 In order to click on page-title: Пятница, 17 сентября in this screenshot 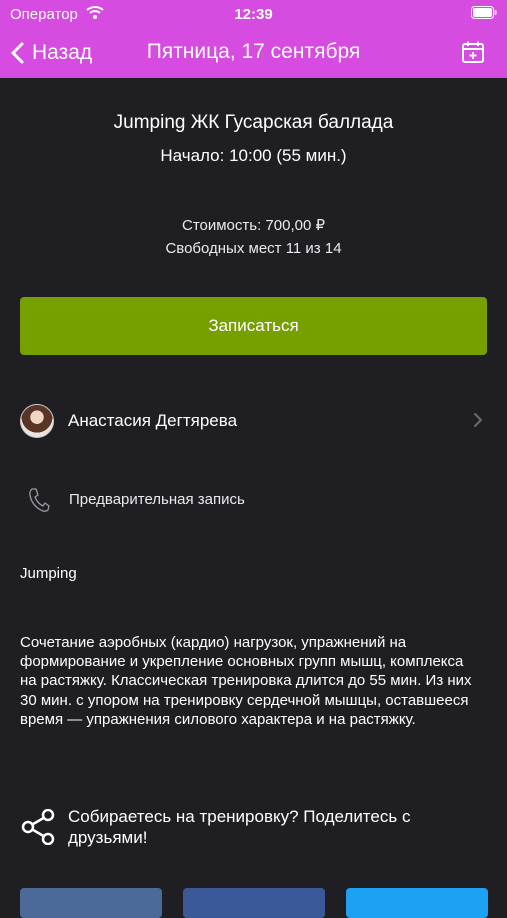, I will do `click(253, 51)`.